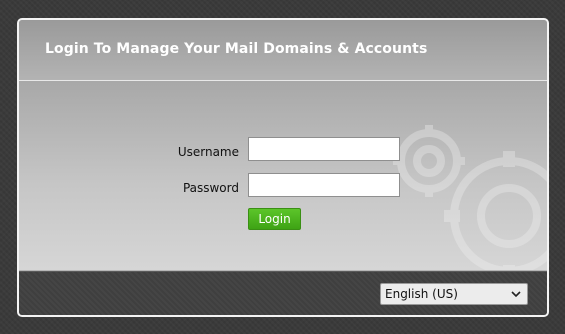 The image size is (565, 334). I want to click on password-label: Password, so click(210, 188).